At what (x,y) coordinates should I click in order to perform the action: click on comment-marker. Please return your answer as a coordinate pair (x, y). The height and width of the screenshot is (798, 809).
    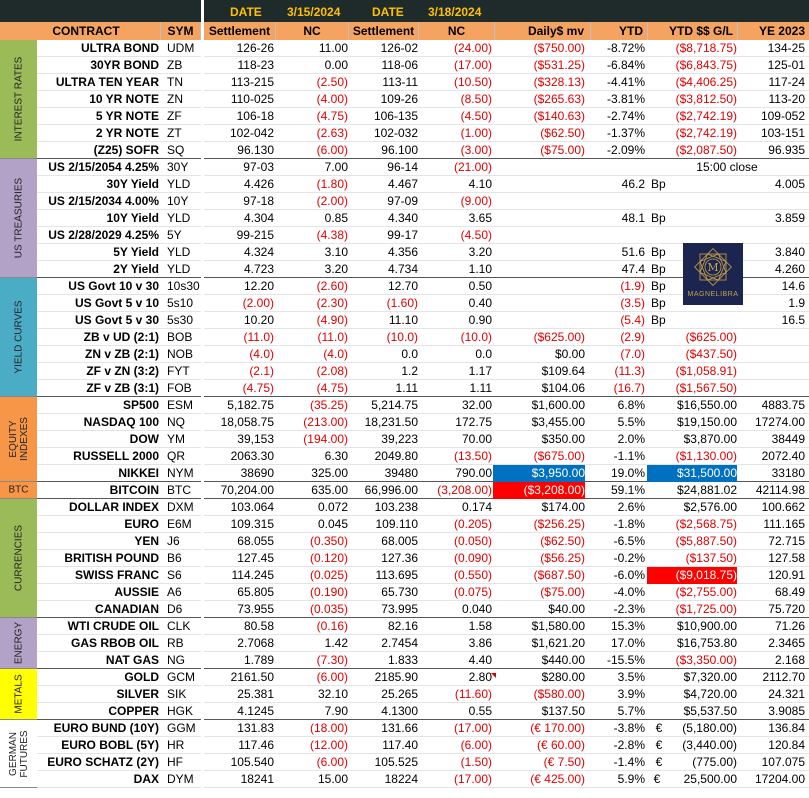
    Looking at the image, I should click on (493, 675).